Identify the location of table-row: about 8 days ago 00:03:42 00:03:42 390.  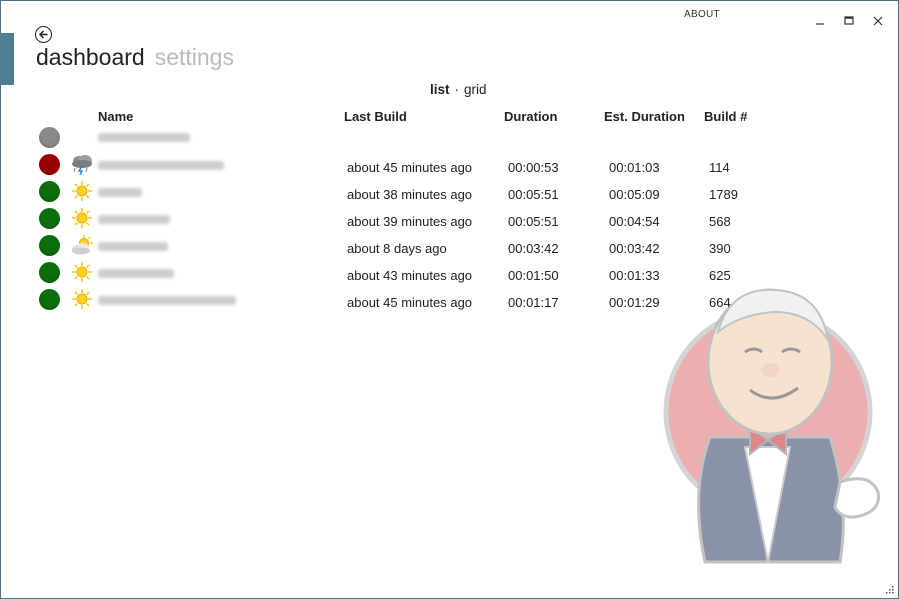
(449, 246).